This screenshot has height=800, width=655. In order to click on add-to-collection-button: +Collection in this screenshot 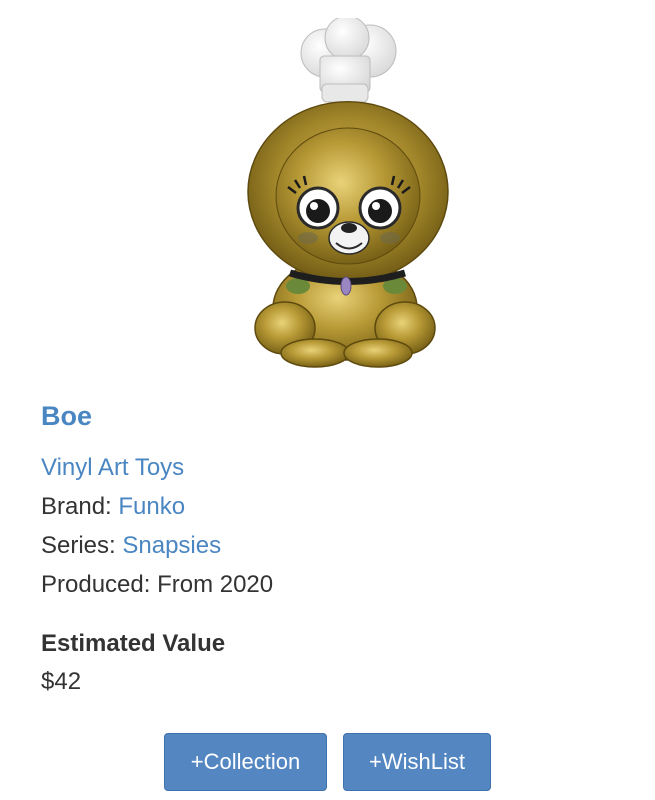, I will do `click(245, 762)`.